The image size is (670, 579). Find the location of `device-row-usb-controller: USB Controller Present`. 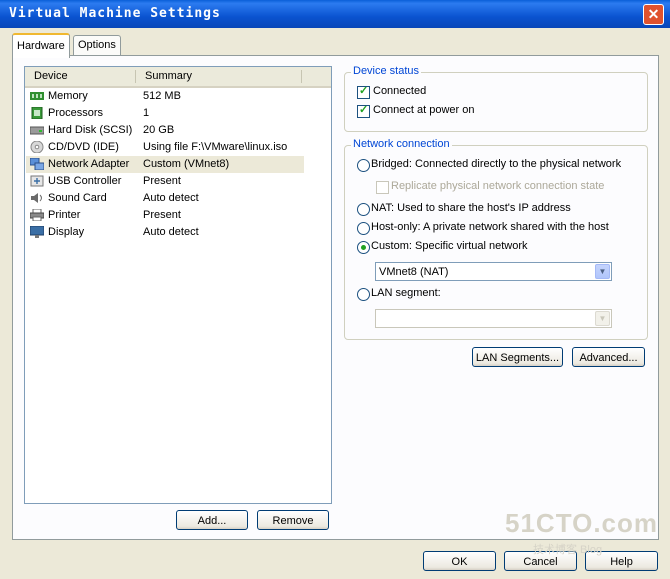

device-row-usb-controller: USB Controller Present is located at coordinates (165, 181).